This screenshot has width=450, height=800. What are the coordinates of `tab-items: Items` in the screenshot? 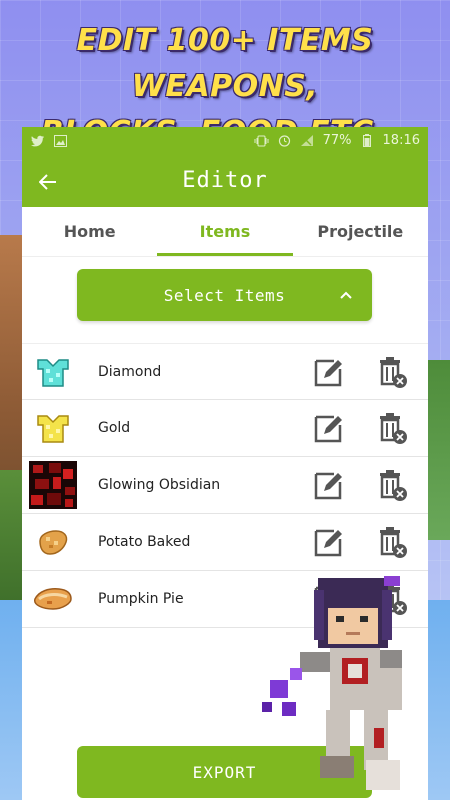 It's located at (225, 231).